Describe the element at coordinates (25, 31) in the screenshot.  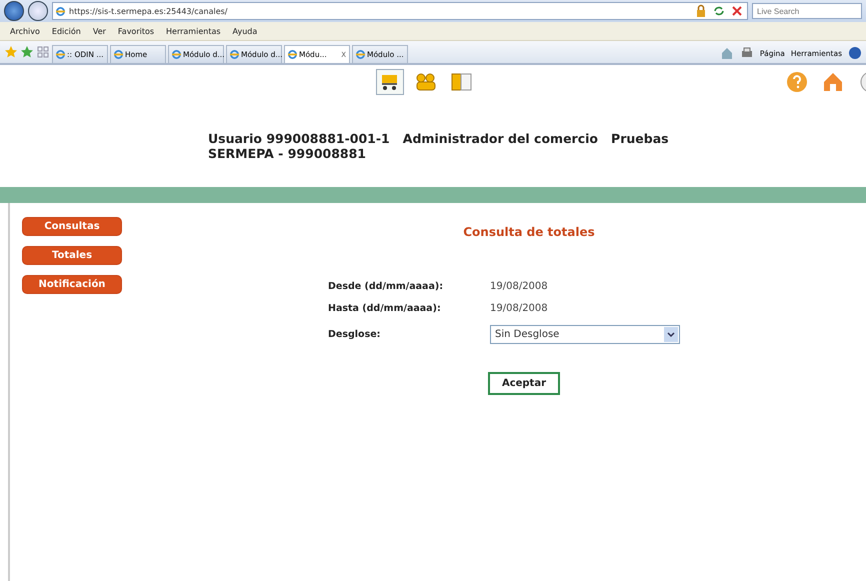
I see `menu-item: Archivo` at that location.